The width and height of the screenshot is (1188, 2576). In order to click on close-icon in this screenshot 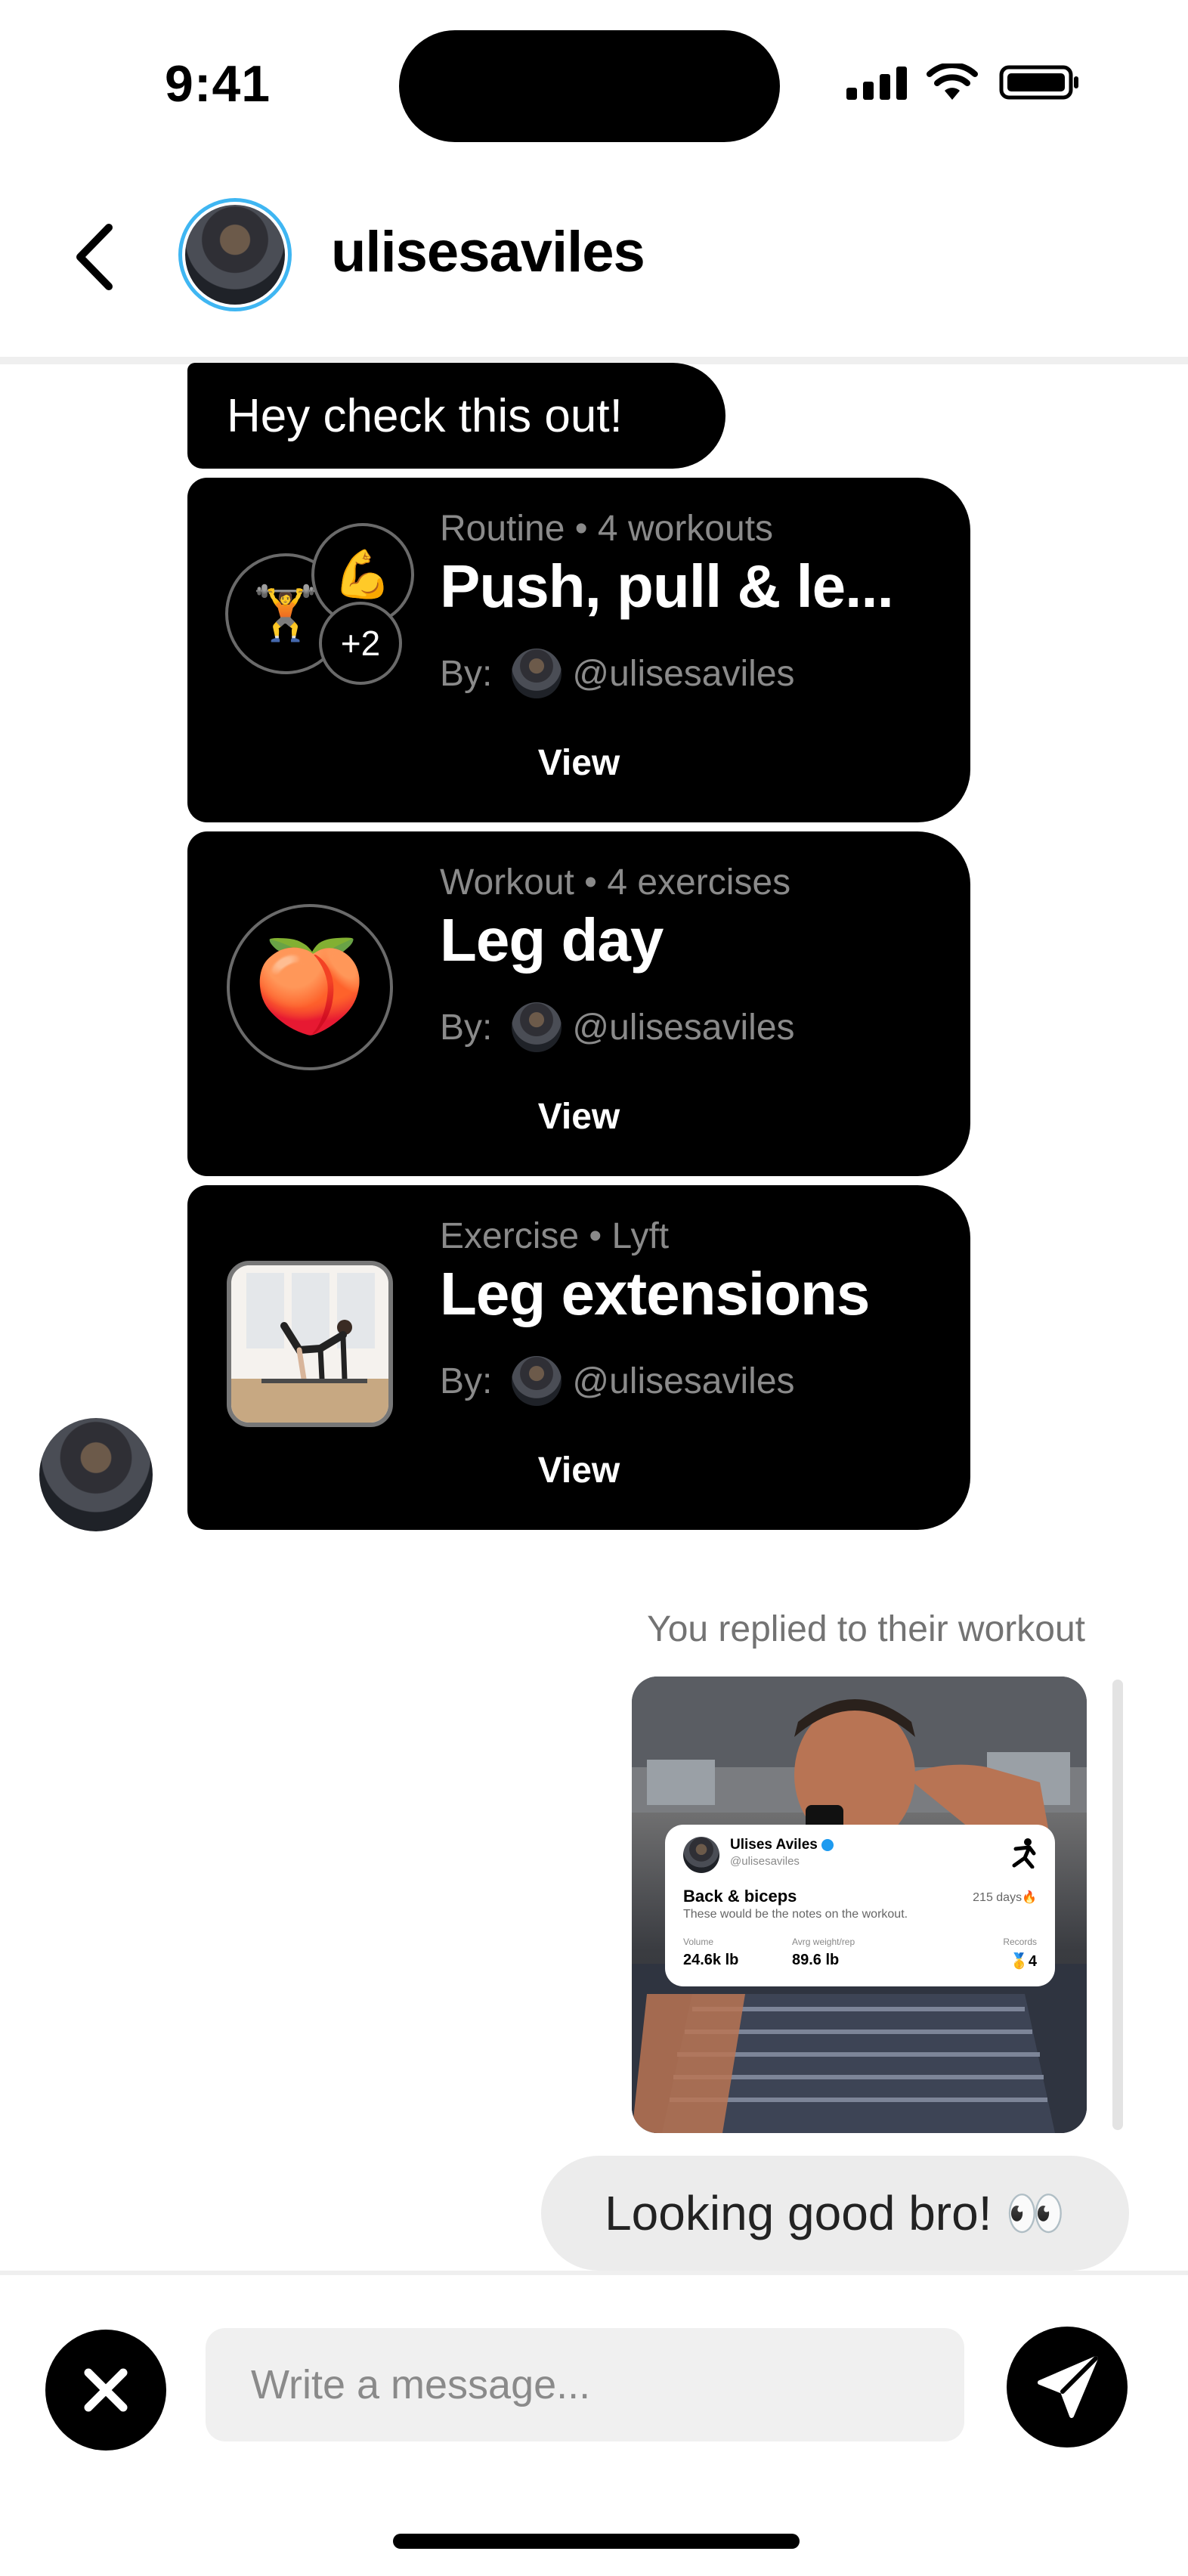, I will do `click(106, 2390)`.